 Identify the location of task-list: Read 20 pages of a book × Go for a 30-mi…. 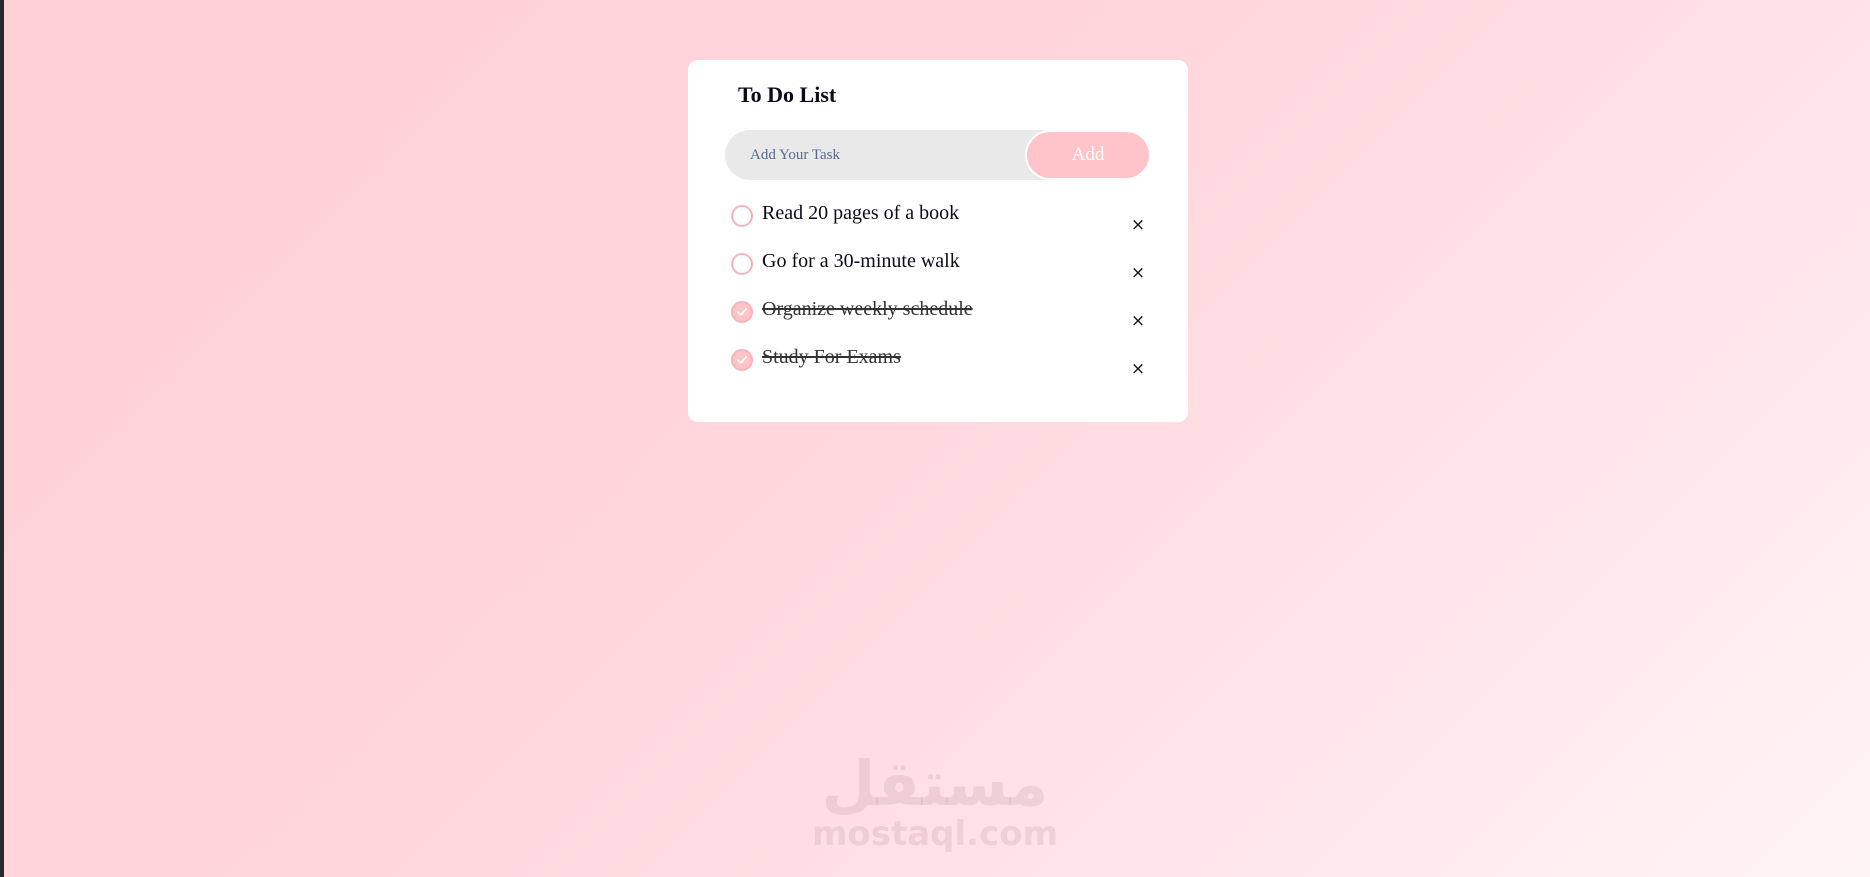
(938, 286).